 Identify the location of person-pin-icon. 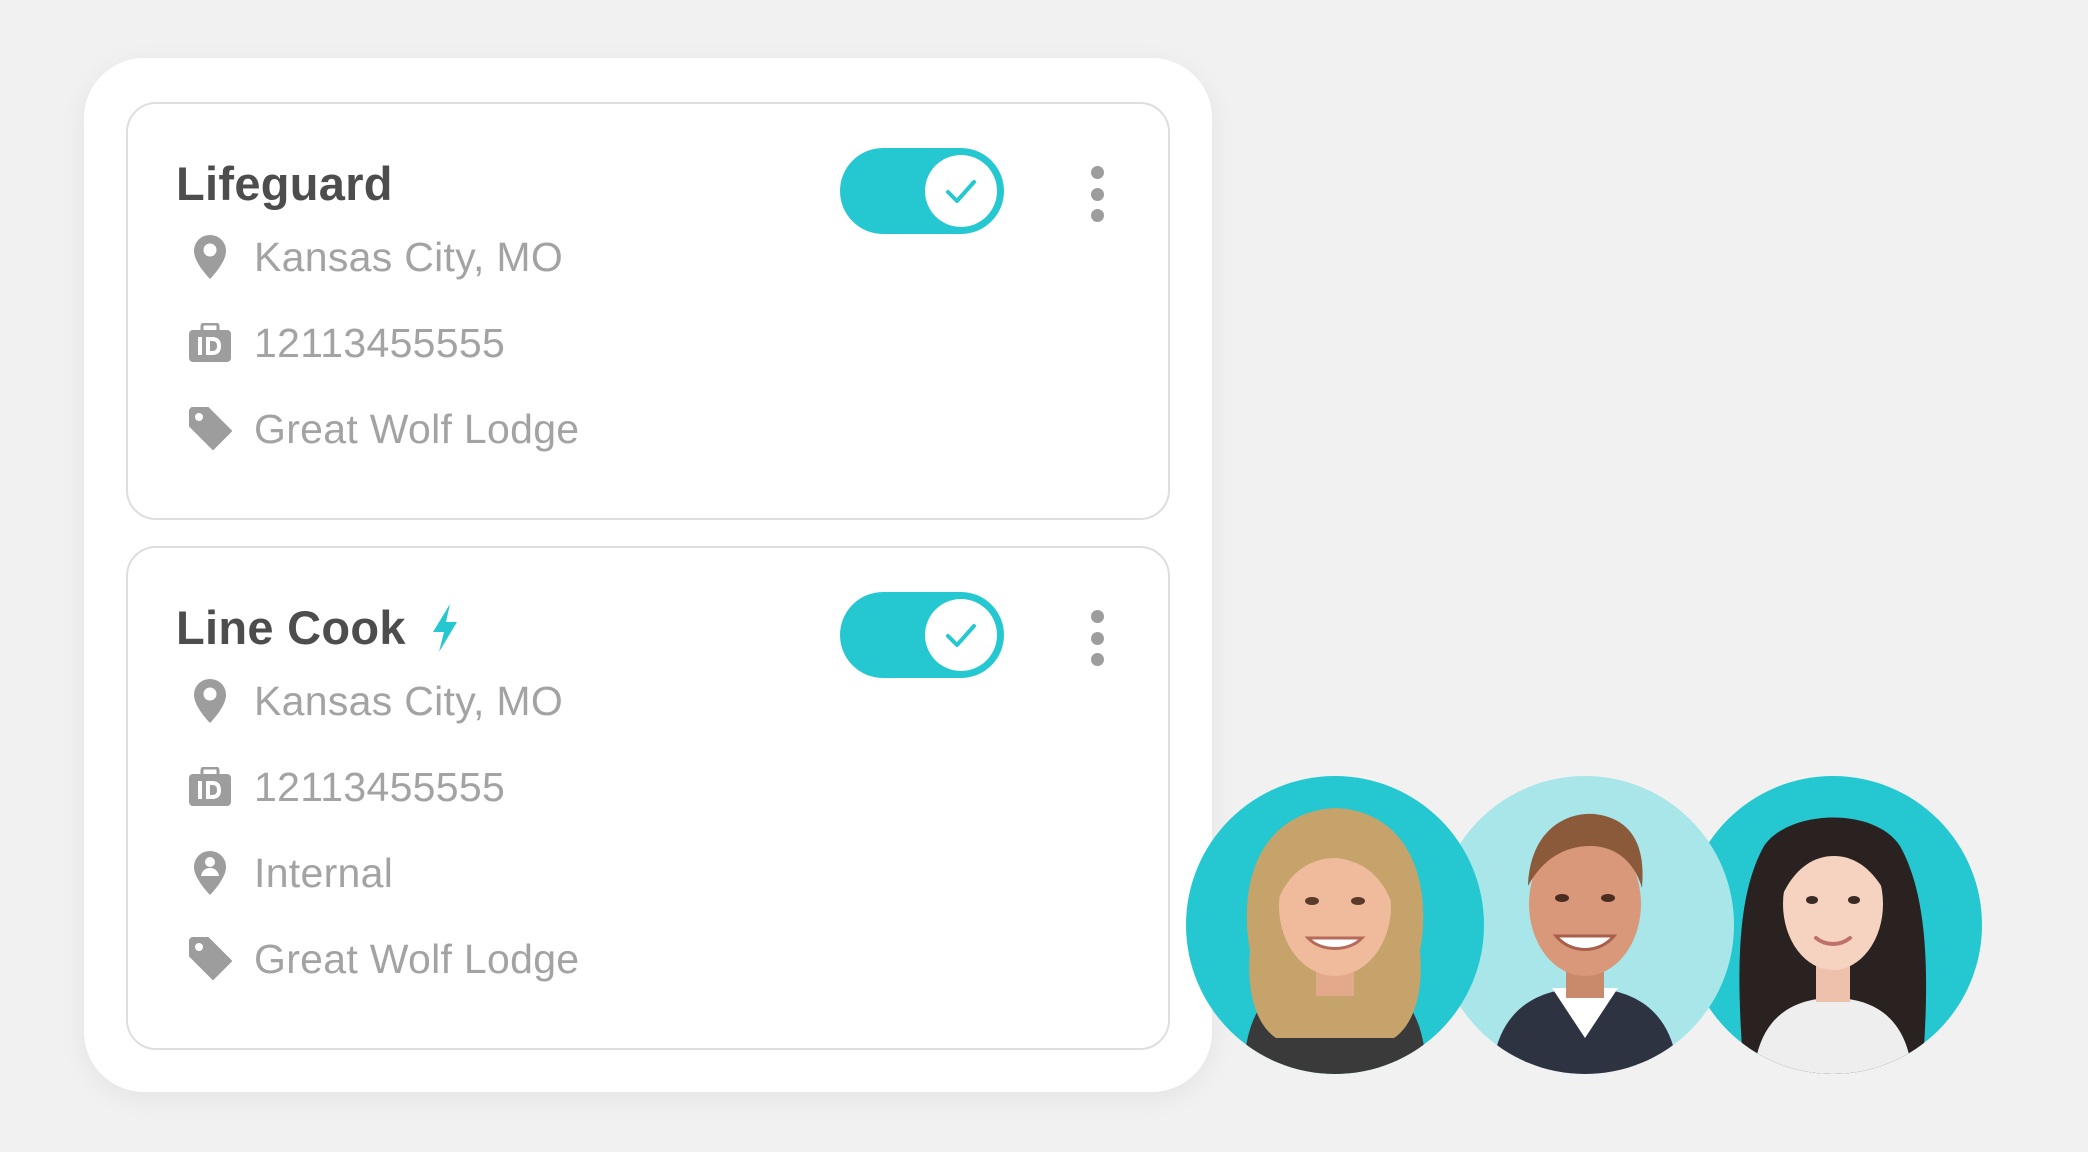
(210, 873).